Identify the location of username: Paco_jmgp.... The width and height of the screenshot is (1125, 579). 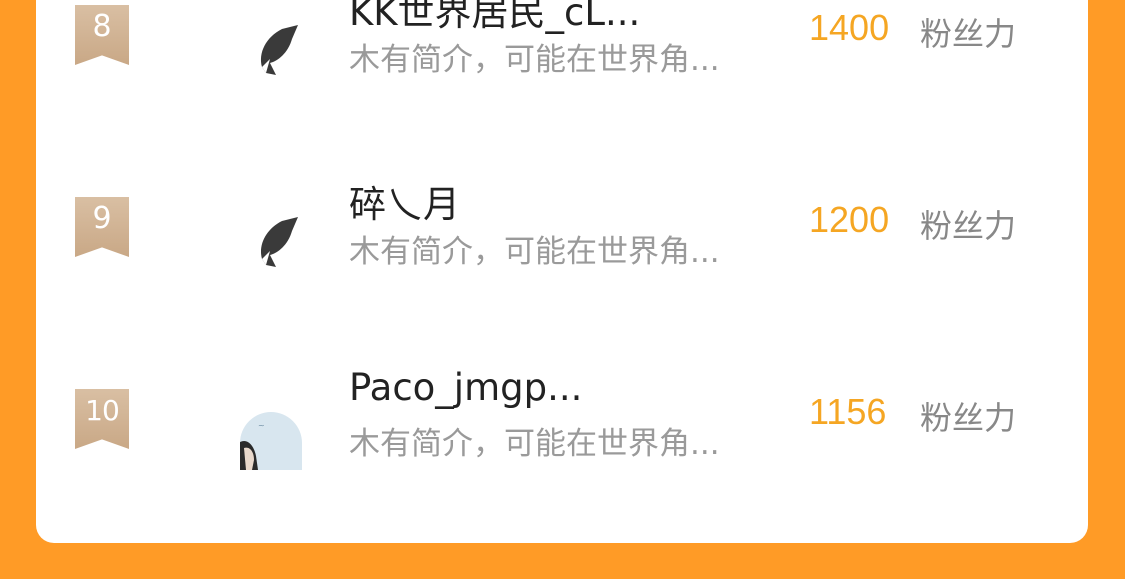
(465, 387).